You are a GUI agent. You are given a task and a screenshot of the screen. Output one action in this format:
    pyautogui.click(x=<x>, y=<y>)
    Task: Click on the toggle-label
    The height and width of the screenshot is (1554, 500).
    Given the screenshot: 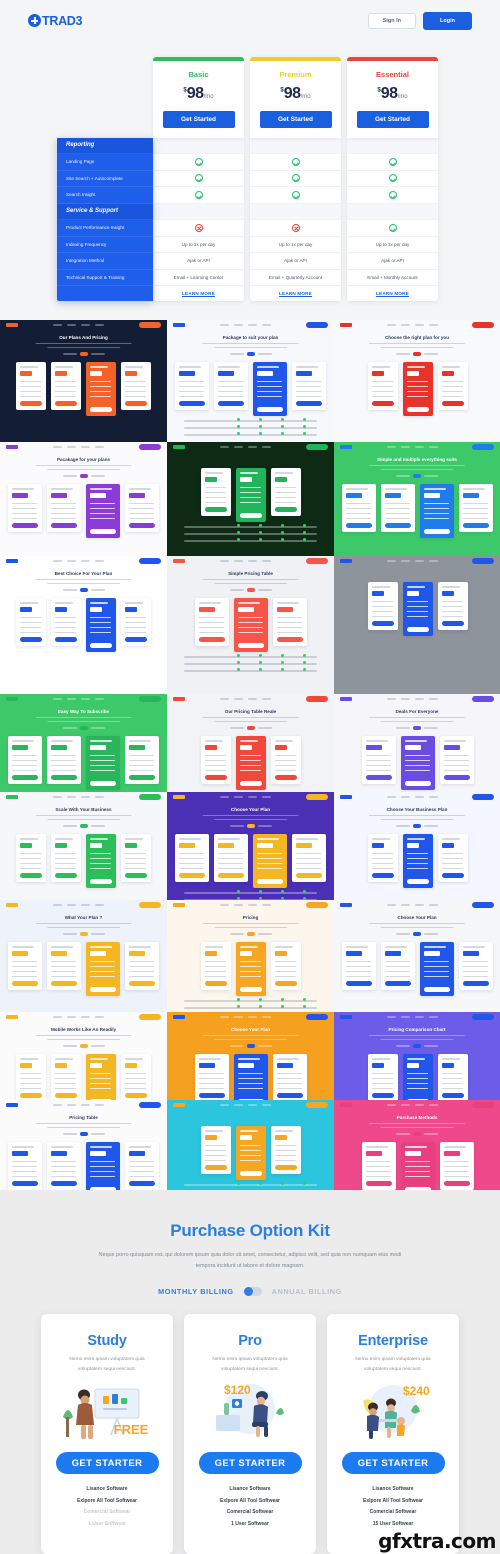 What is the action you would take?
    pyautogui.click(x=97, y=1134)
    